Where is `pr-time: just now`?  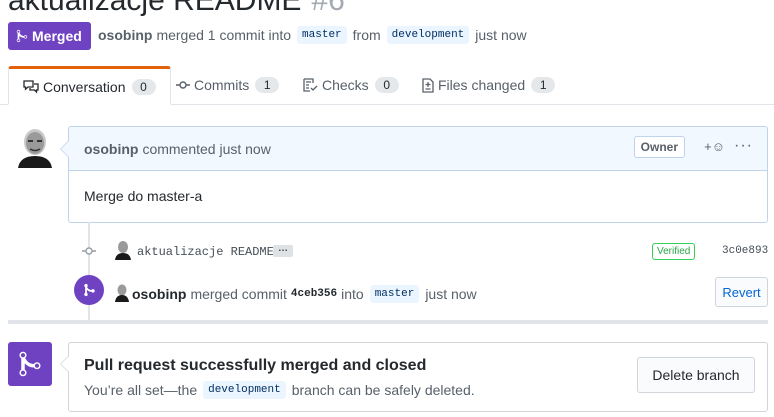
pr-time: just now is located at coordinates (501, 35).